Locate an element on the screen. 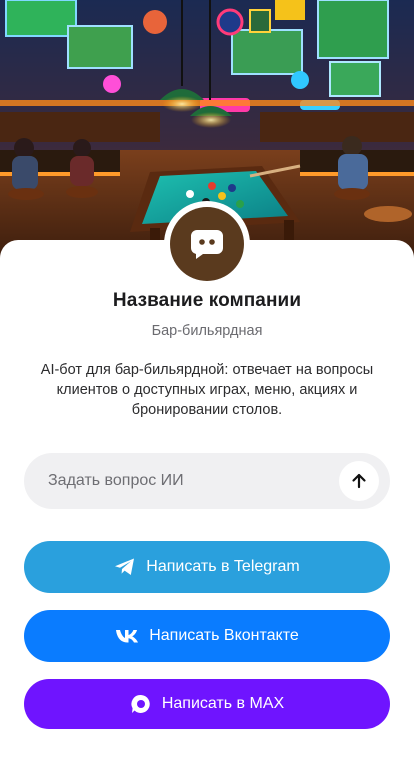  company-category: Бар-бильярдная is located at coordinates (207, 331).